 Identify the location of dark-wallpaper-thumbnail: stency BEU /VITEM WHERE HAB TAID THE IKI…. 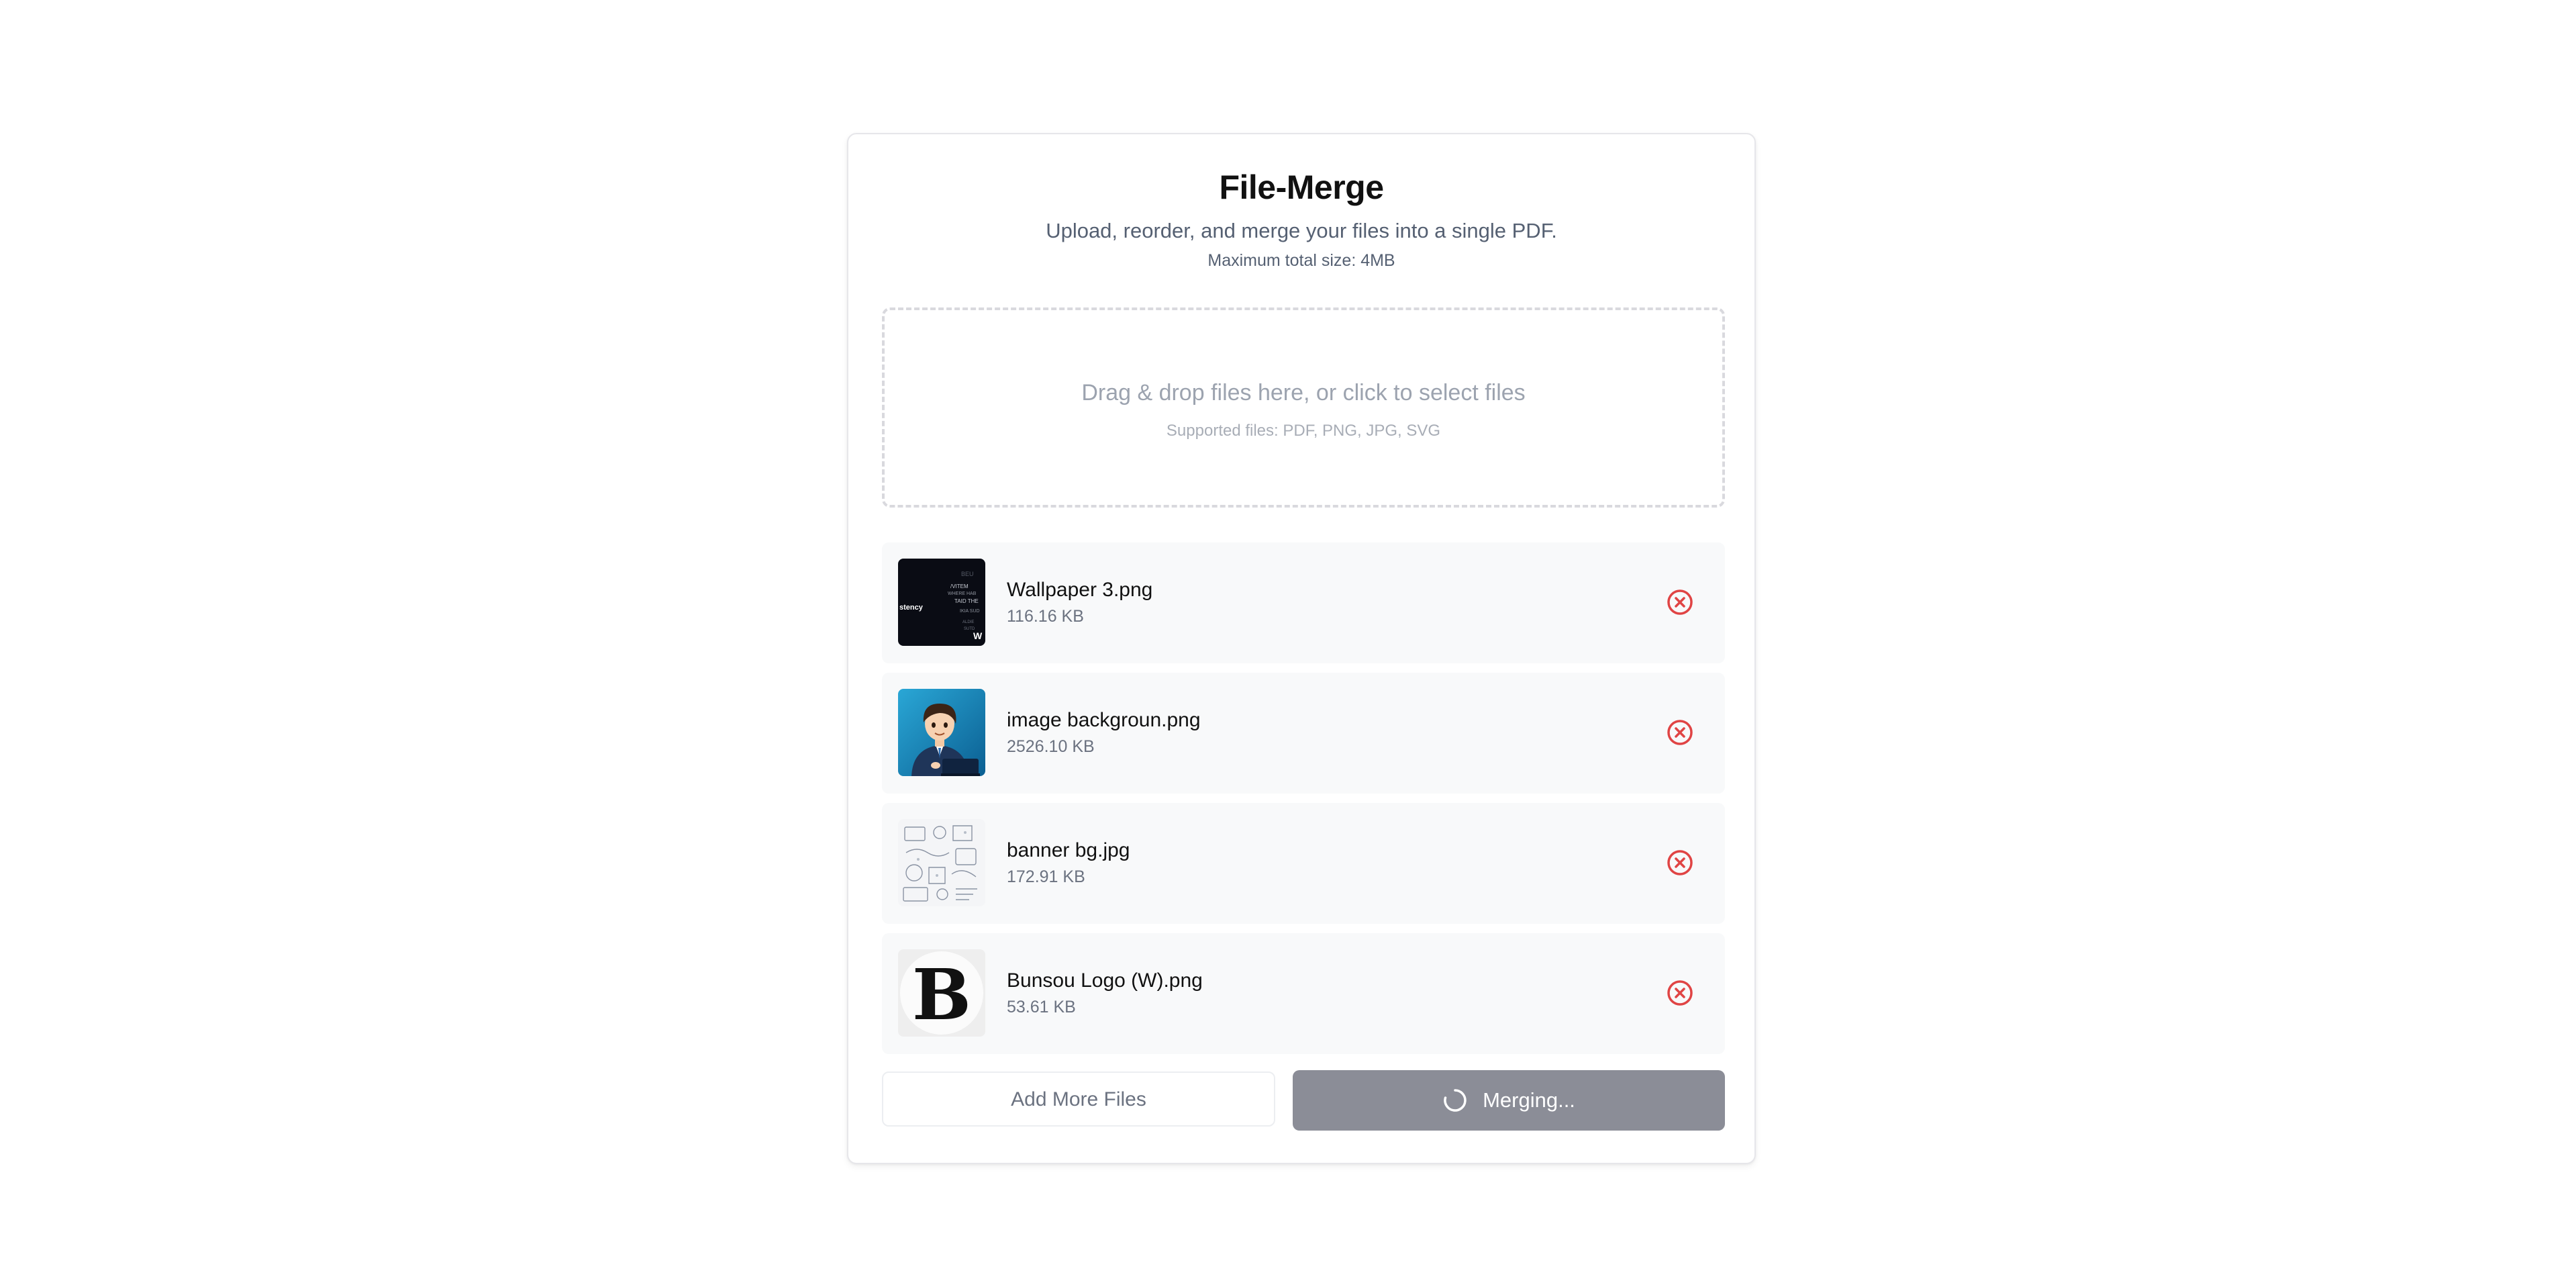
(941, 603).